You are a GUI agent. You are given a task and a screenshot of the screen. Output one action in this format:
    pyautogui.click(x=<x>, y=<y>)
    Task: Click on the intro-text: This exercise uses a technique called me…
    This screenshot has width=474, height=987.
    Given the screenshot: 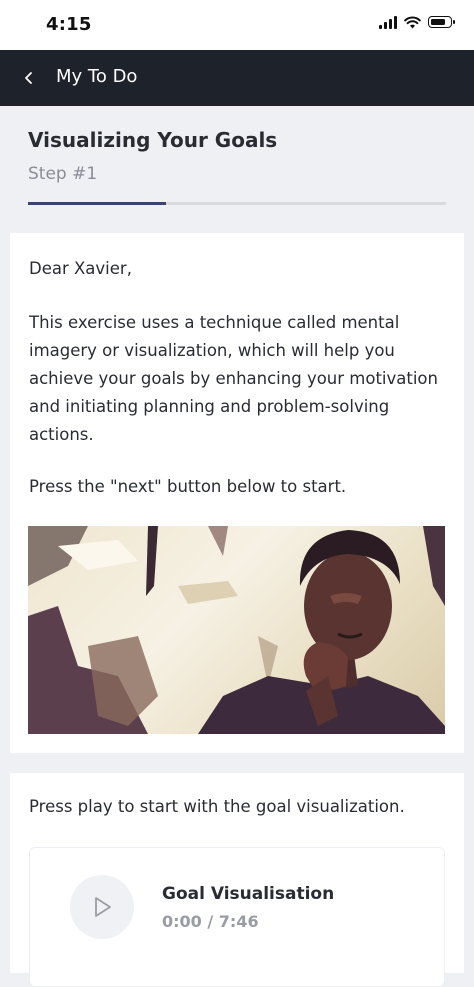 What is the action you would take?
    pyautogui.click(x=233, y=378)
    